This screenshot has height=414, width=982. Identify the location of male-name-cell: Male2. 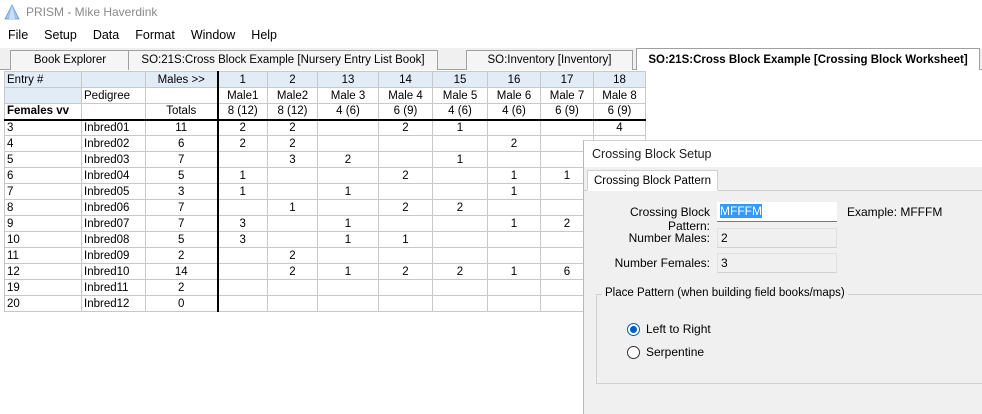
(292, 95).